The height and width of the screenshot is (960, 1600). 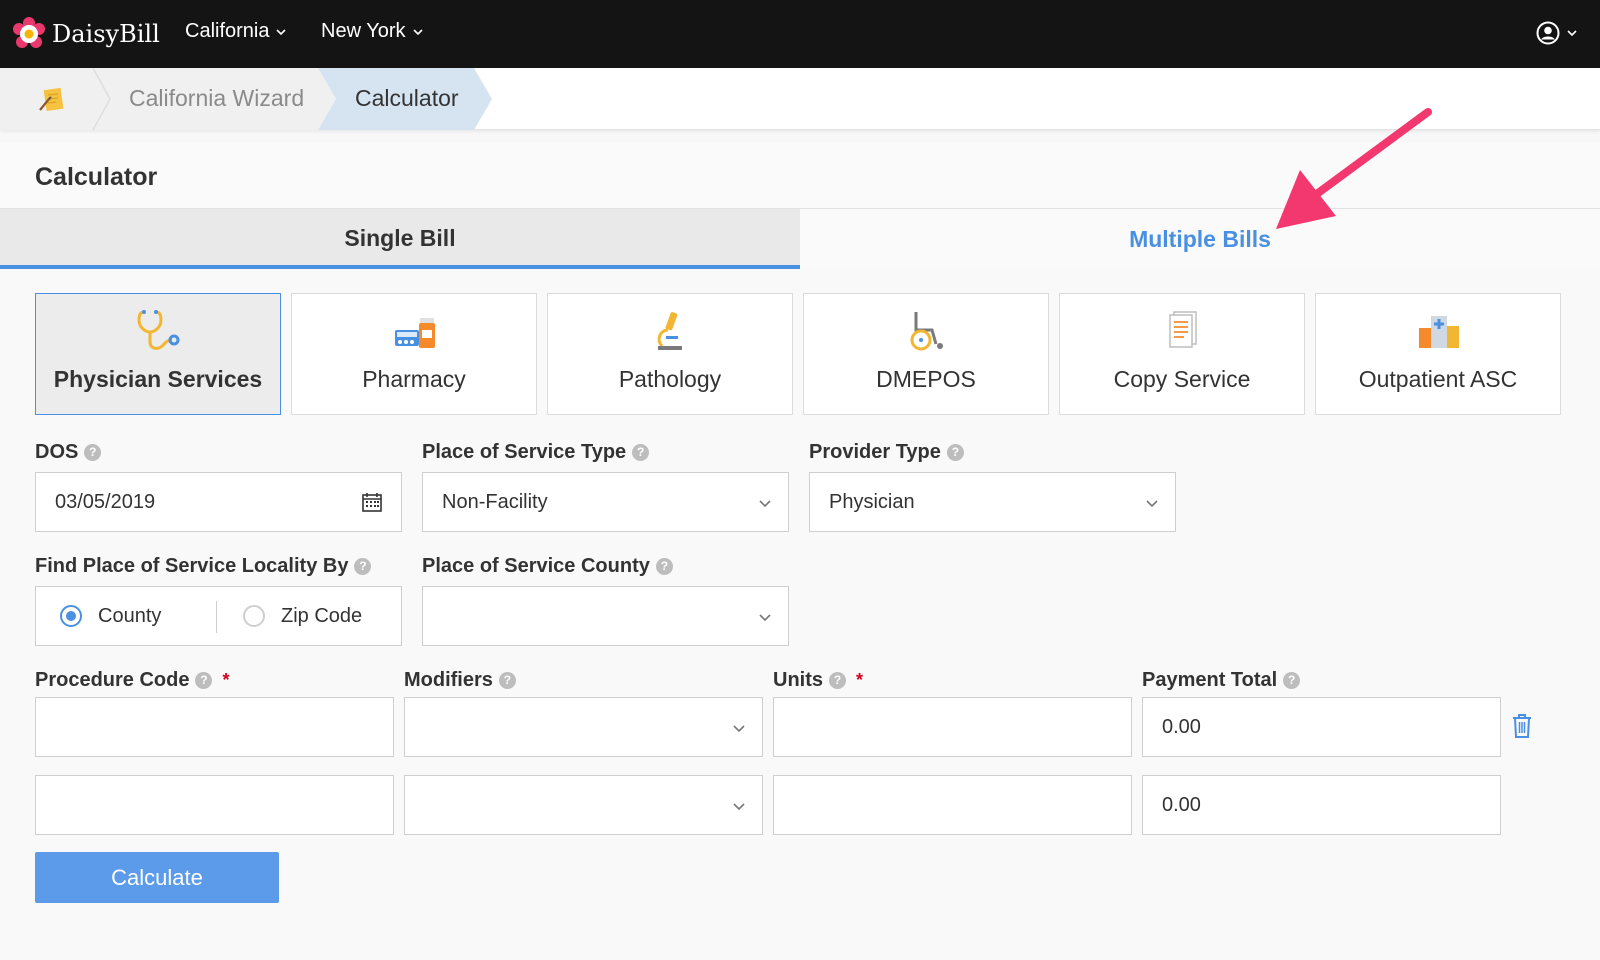 I want to click on locality-by-radio-group: County Zip Code, so click(x=218, y=616).